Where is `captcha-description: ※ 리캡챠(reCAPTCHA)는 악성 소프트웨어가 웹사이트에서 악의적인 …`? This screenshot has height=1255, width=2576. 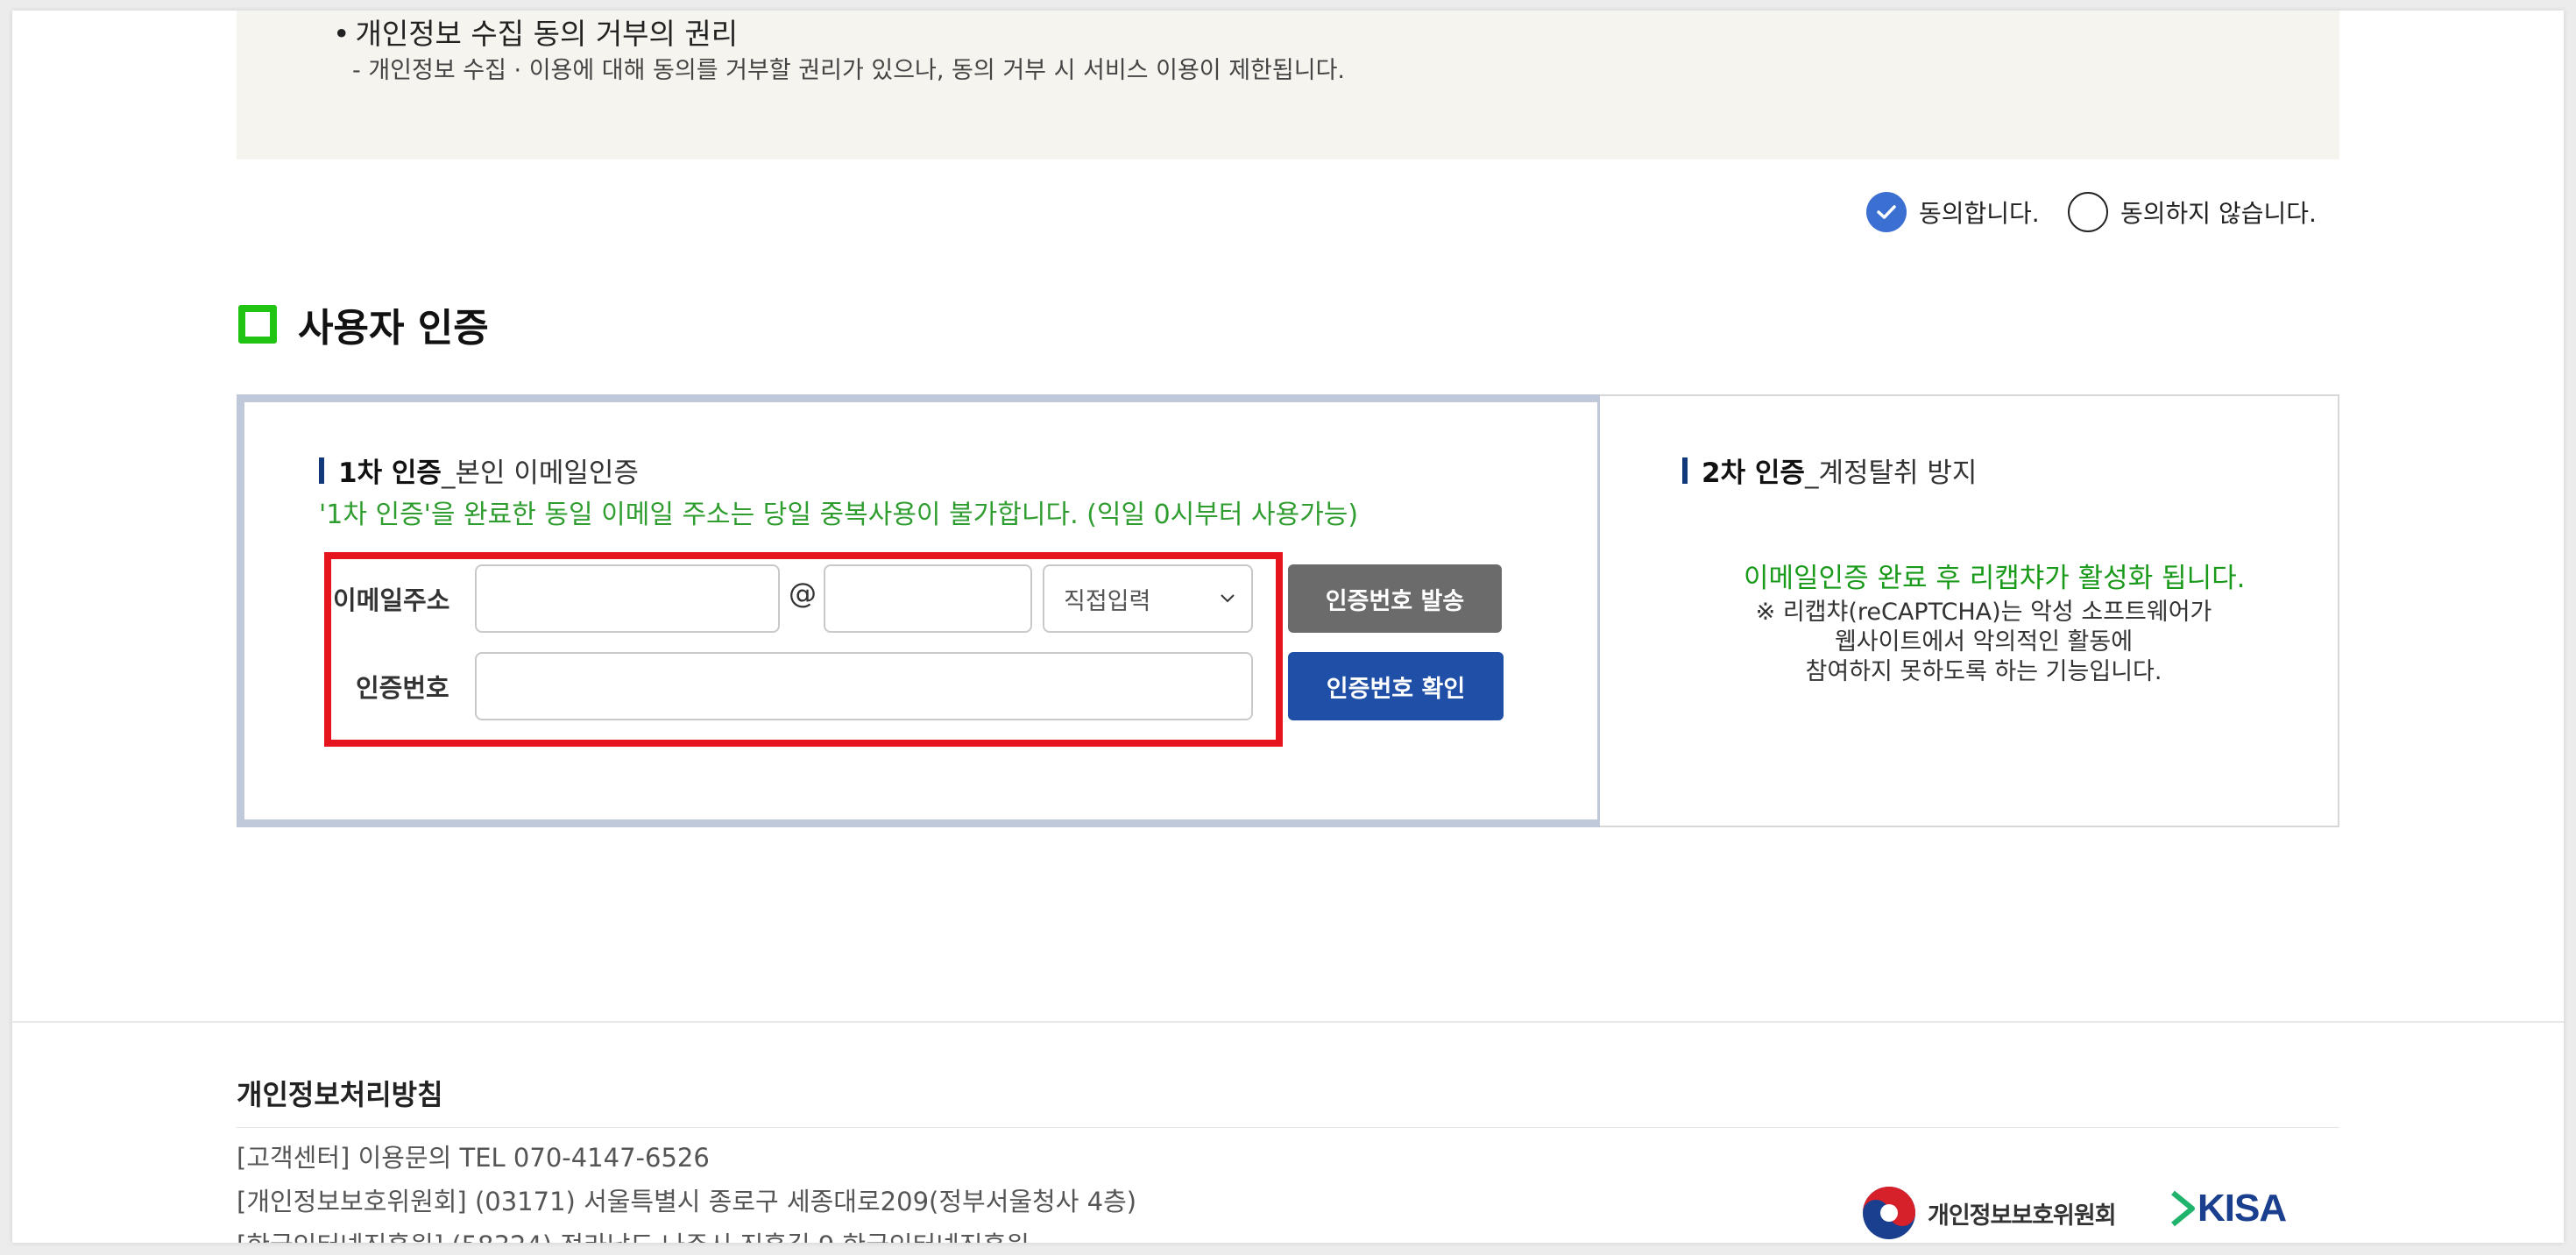 captcha-description: ※ 리캡챠(reCAPTCHA)는 악성 소프트웨어가 웹사이트에서 악의적인 … is located at coordinates (1983, 642).